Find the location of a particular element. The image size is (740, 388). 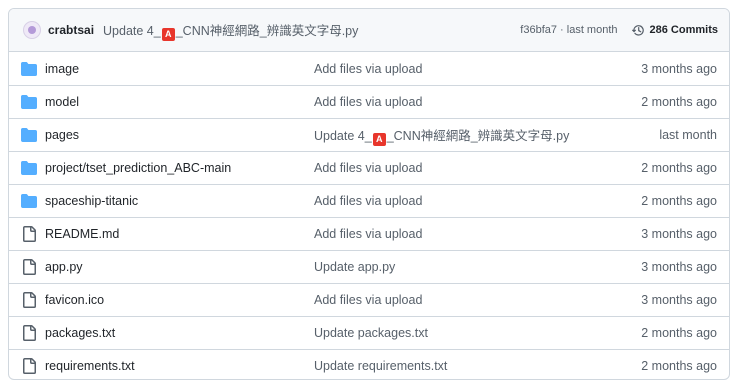

commit-message-link: Update app.py is located at coordinates (469, 267).